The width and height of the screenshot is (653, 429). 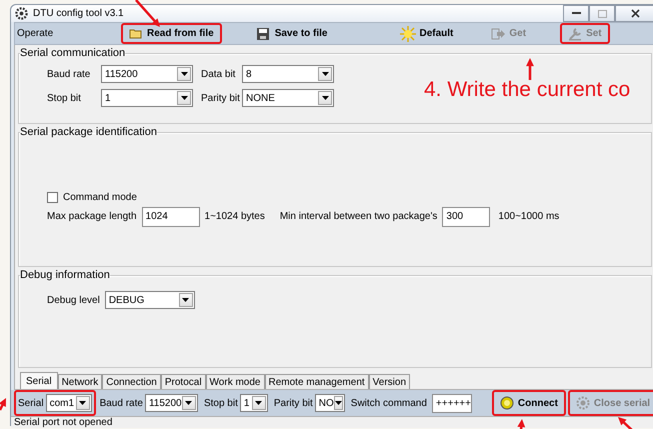 I want to click on close-button, so click(x=634, y=13).